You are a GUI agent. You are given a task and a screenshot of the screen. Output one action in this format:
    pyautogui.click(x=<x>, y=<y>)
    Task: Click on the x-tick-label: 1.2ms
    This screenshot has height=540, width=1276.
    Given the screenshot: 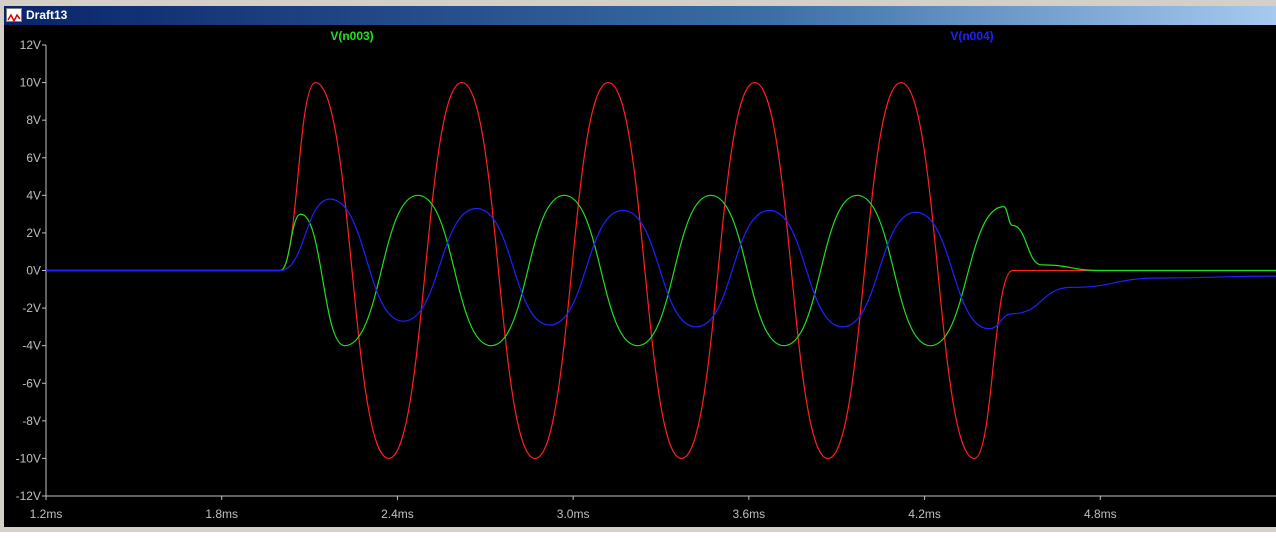 What is the action you would take?
    pyautogui.click(x=46, y=514)
    